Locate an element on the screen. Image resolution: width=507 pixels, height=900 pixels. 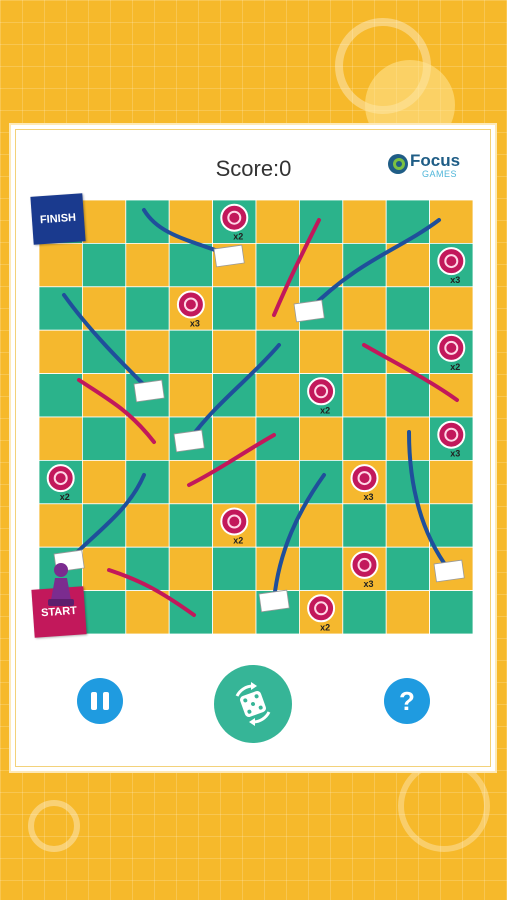
finish-tile: FINISH is located at coordinates (58, 219).